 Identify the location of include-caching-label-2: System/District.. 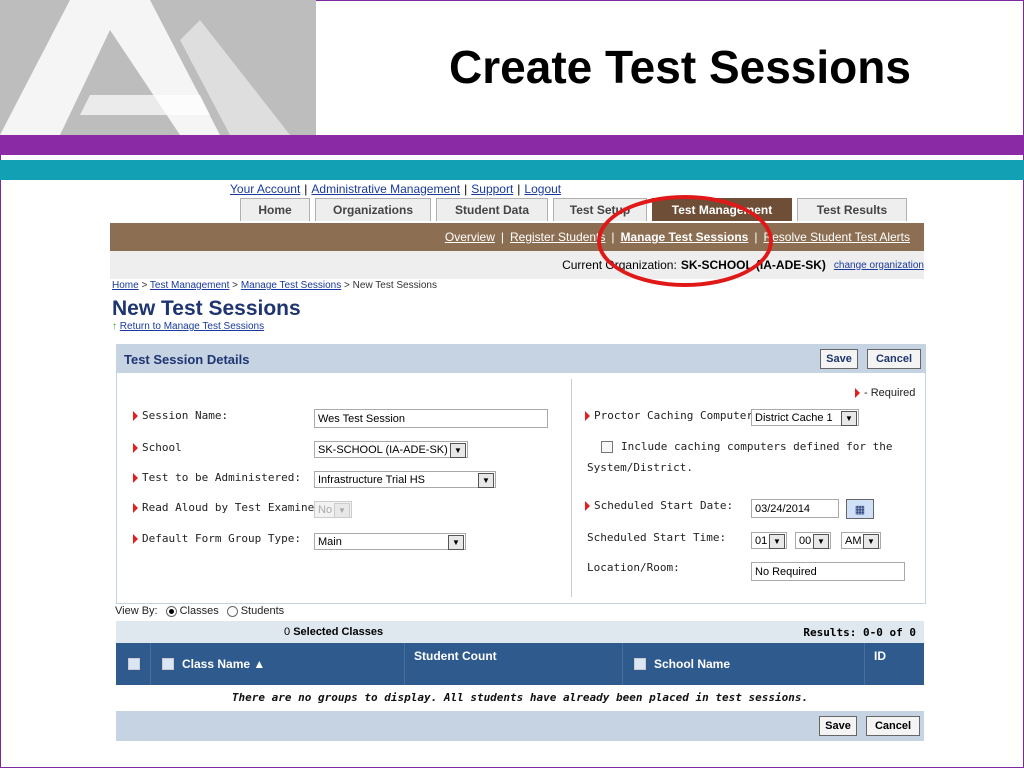
(640, 467).